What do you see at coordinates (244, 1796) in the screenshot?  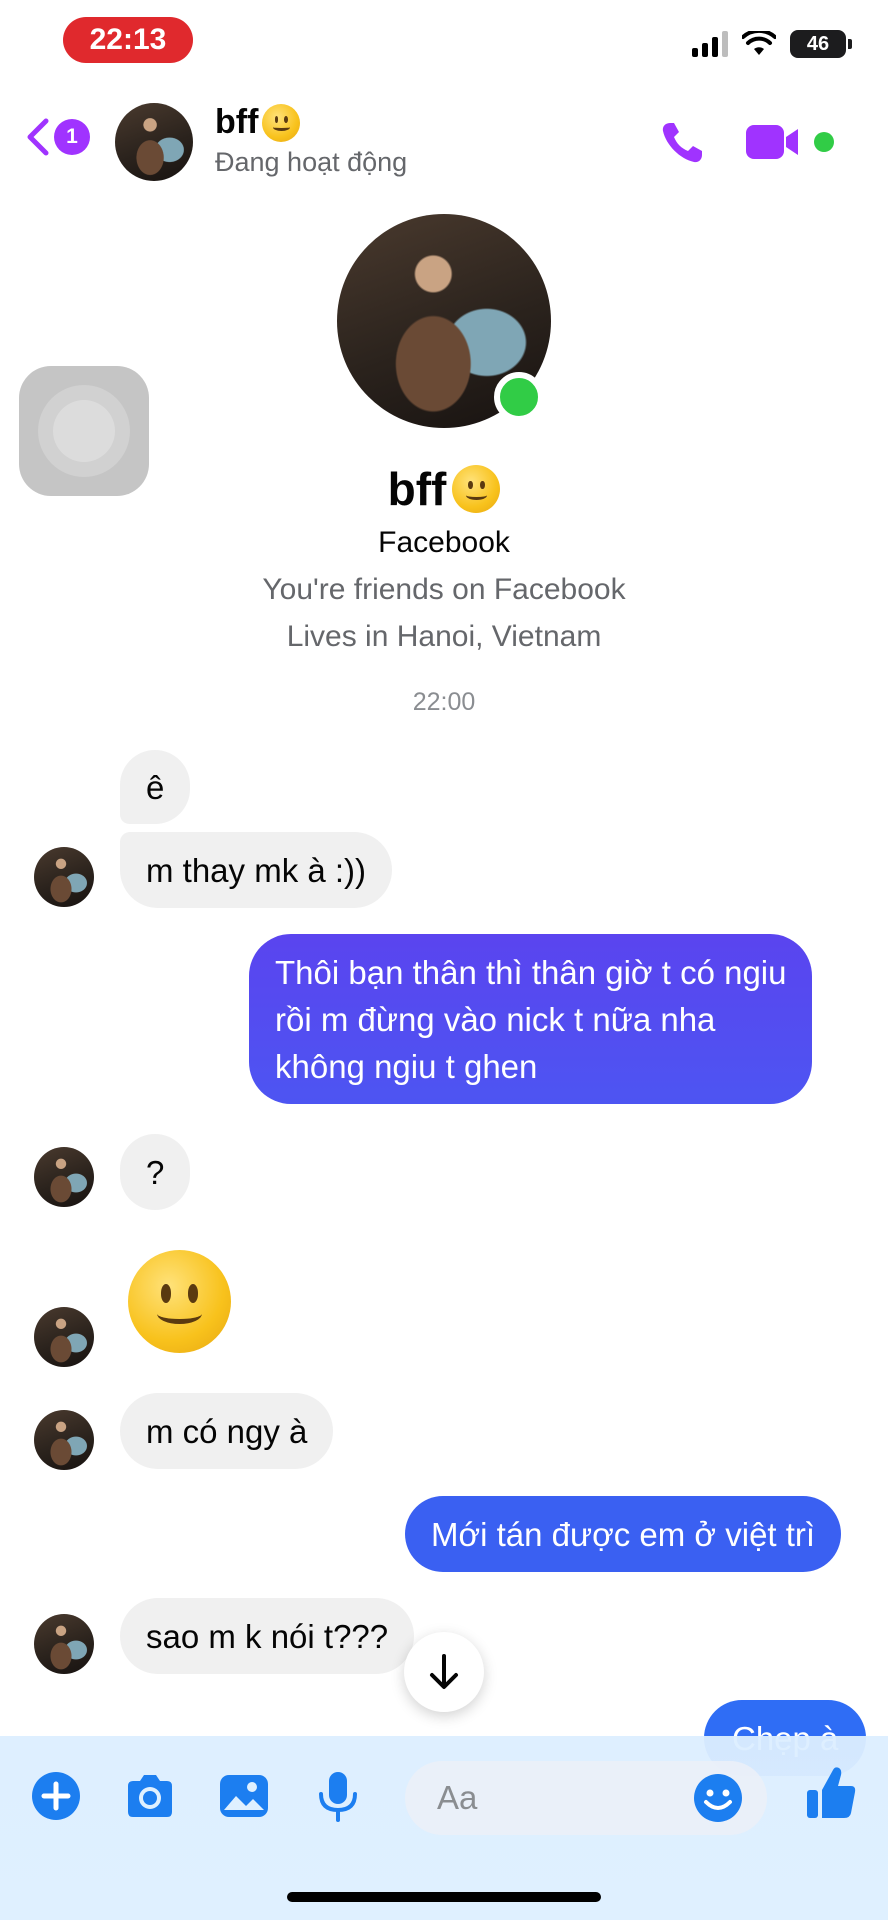 I see `gallery-button` at bounding box center [244, 1796].